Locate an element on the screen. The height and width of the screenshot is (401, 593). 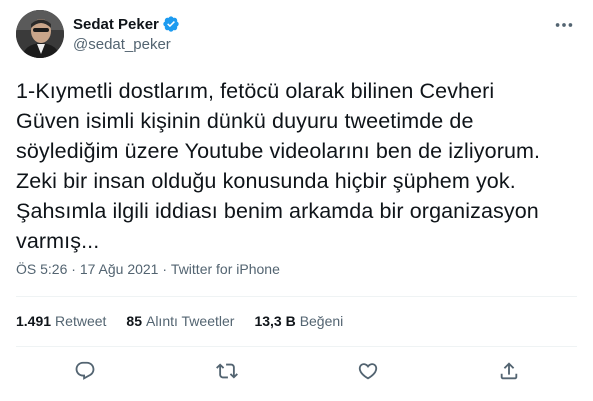
handle: @sedat_peker is located at coordinates (126, 44).